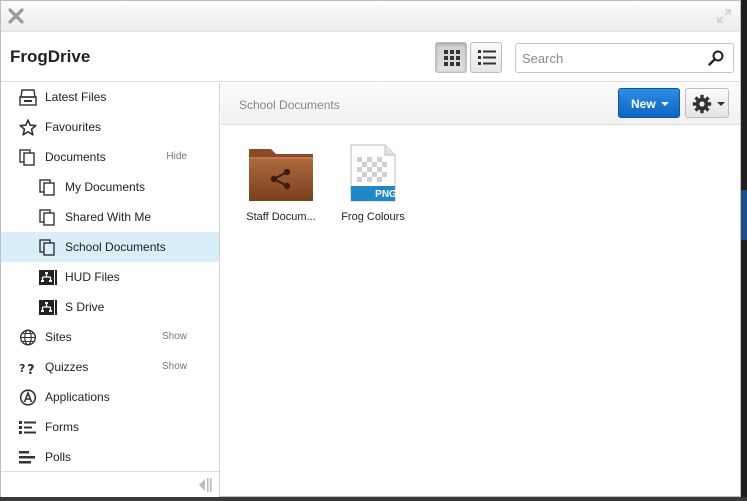 This screenshot has height=501, width=747. I want to click on grid-icon, so click(452, 58).